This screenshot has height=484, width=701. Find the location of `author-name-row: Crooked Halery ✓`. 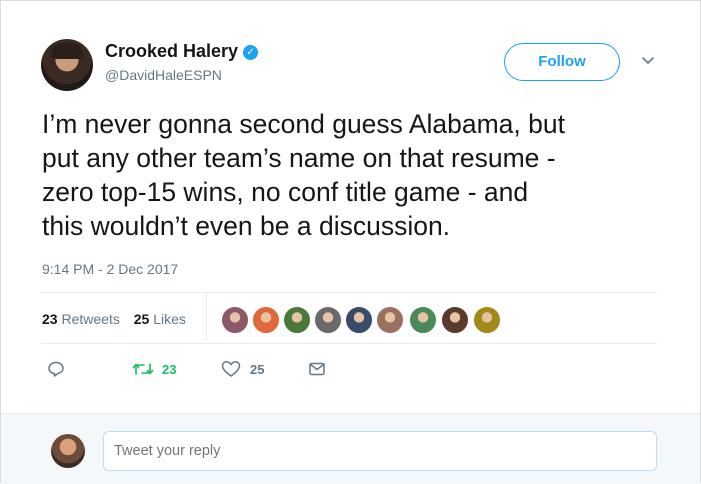

author-name-row: Crooked Halery ✓ is located at coordinates (182, 51).